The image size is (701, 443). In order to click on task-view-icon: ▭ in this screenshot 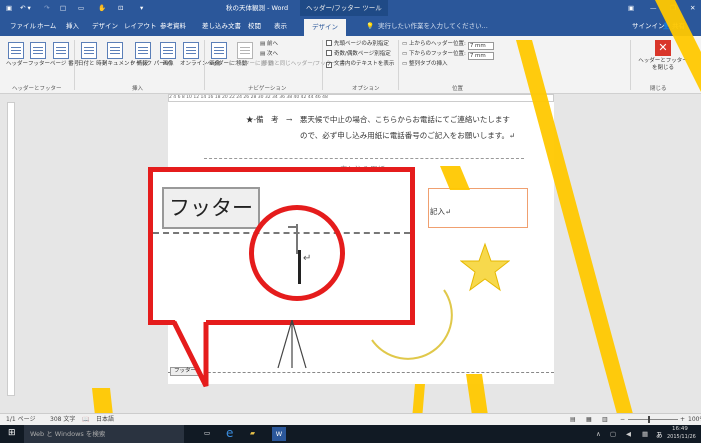, I will do `click(207, 433)`.